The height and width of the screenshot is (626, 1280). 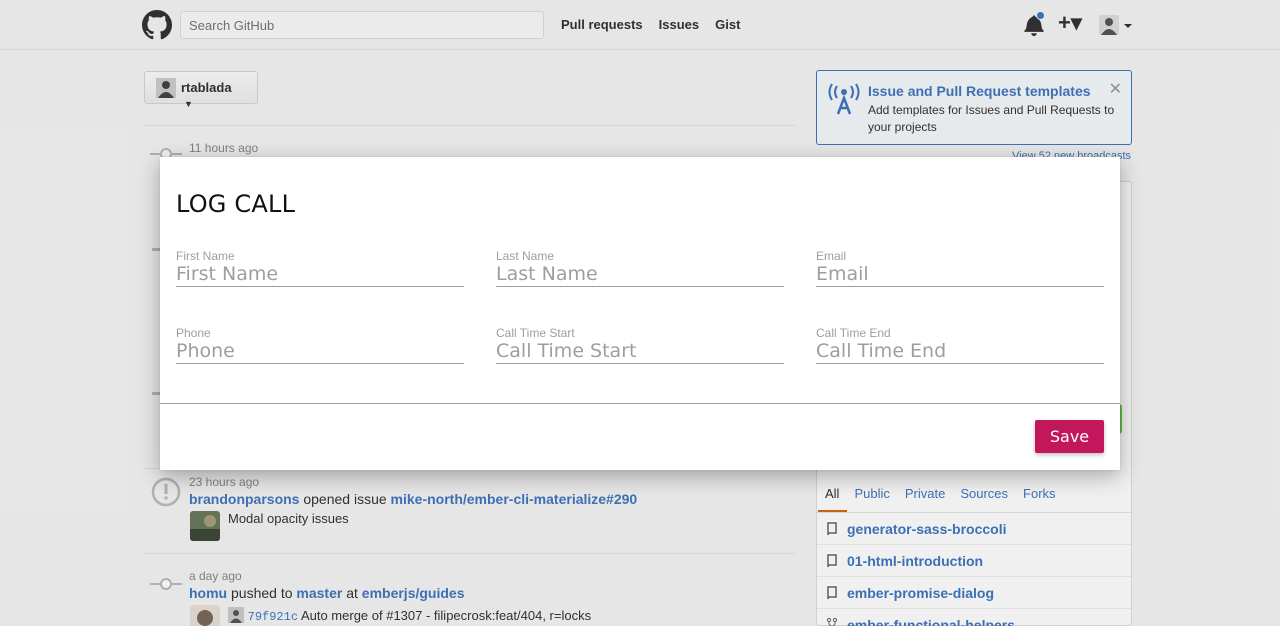 I want to click on phone-field: Phone, so click(x=320, y=356).